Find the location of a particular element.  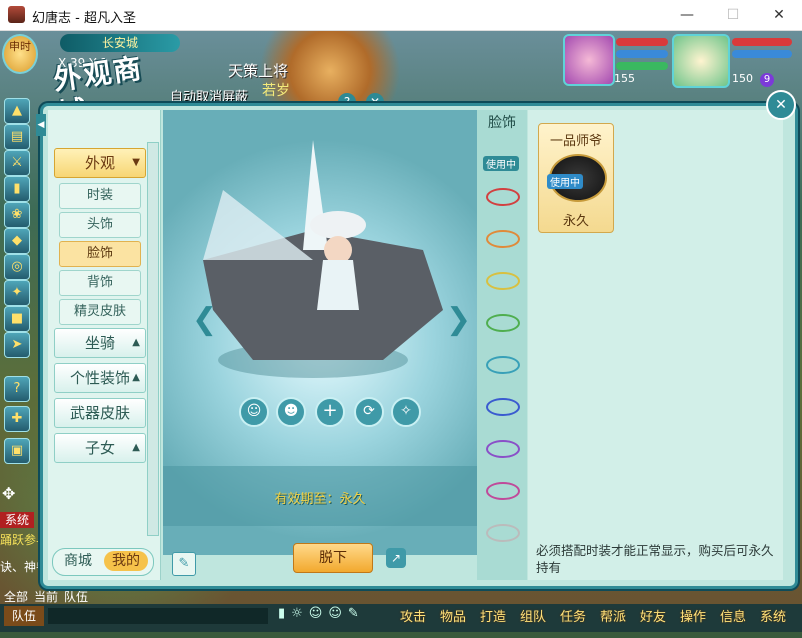

menu-item: 物品 is located at coordinates (453, 614).